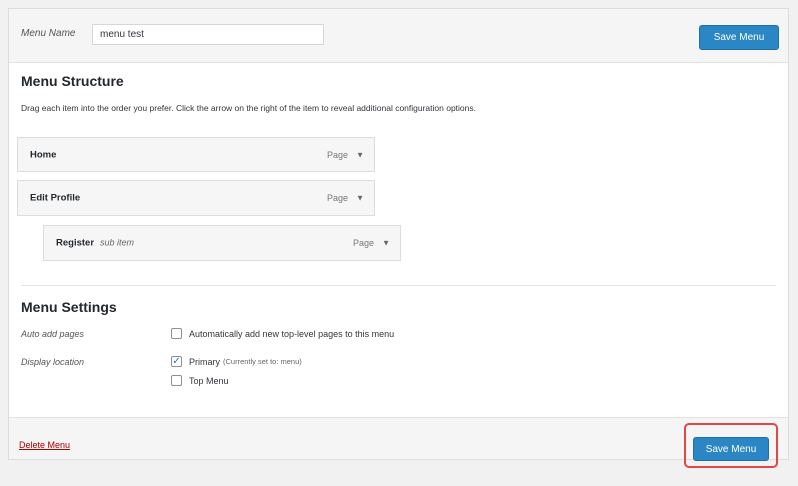 The width and height of the screenshot is (798, 486). Describe the element at coordinates (196, 198) in the screenshot. I see `menu-item-edit-profile: Edit Profile Page ▼` at that location.